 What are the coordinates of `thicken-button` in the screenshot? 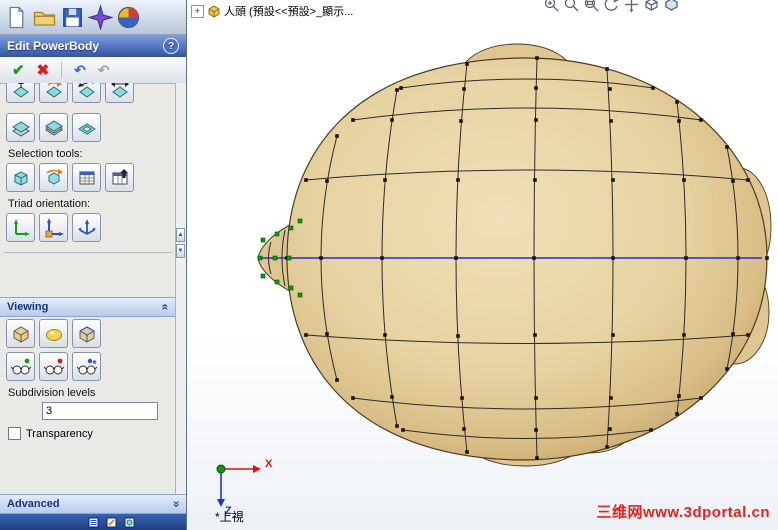 It's located at (53, 127).